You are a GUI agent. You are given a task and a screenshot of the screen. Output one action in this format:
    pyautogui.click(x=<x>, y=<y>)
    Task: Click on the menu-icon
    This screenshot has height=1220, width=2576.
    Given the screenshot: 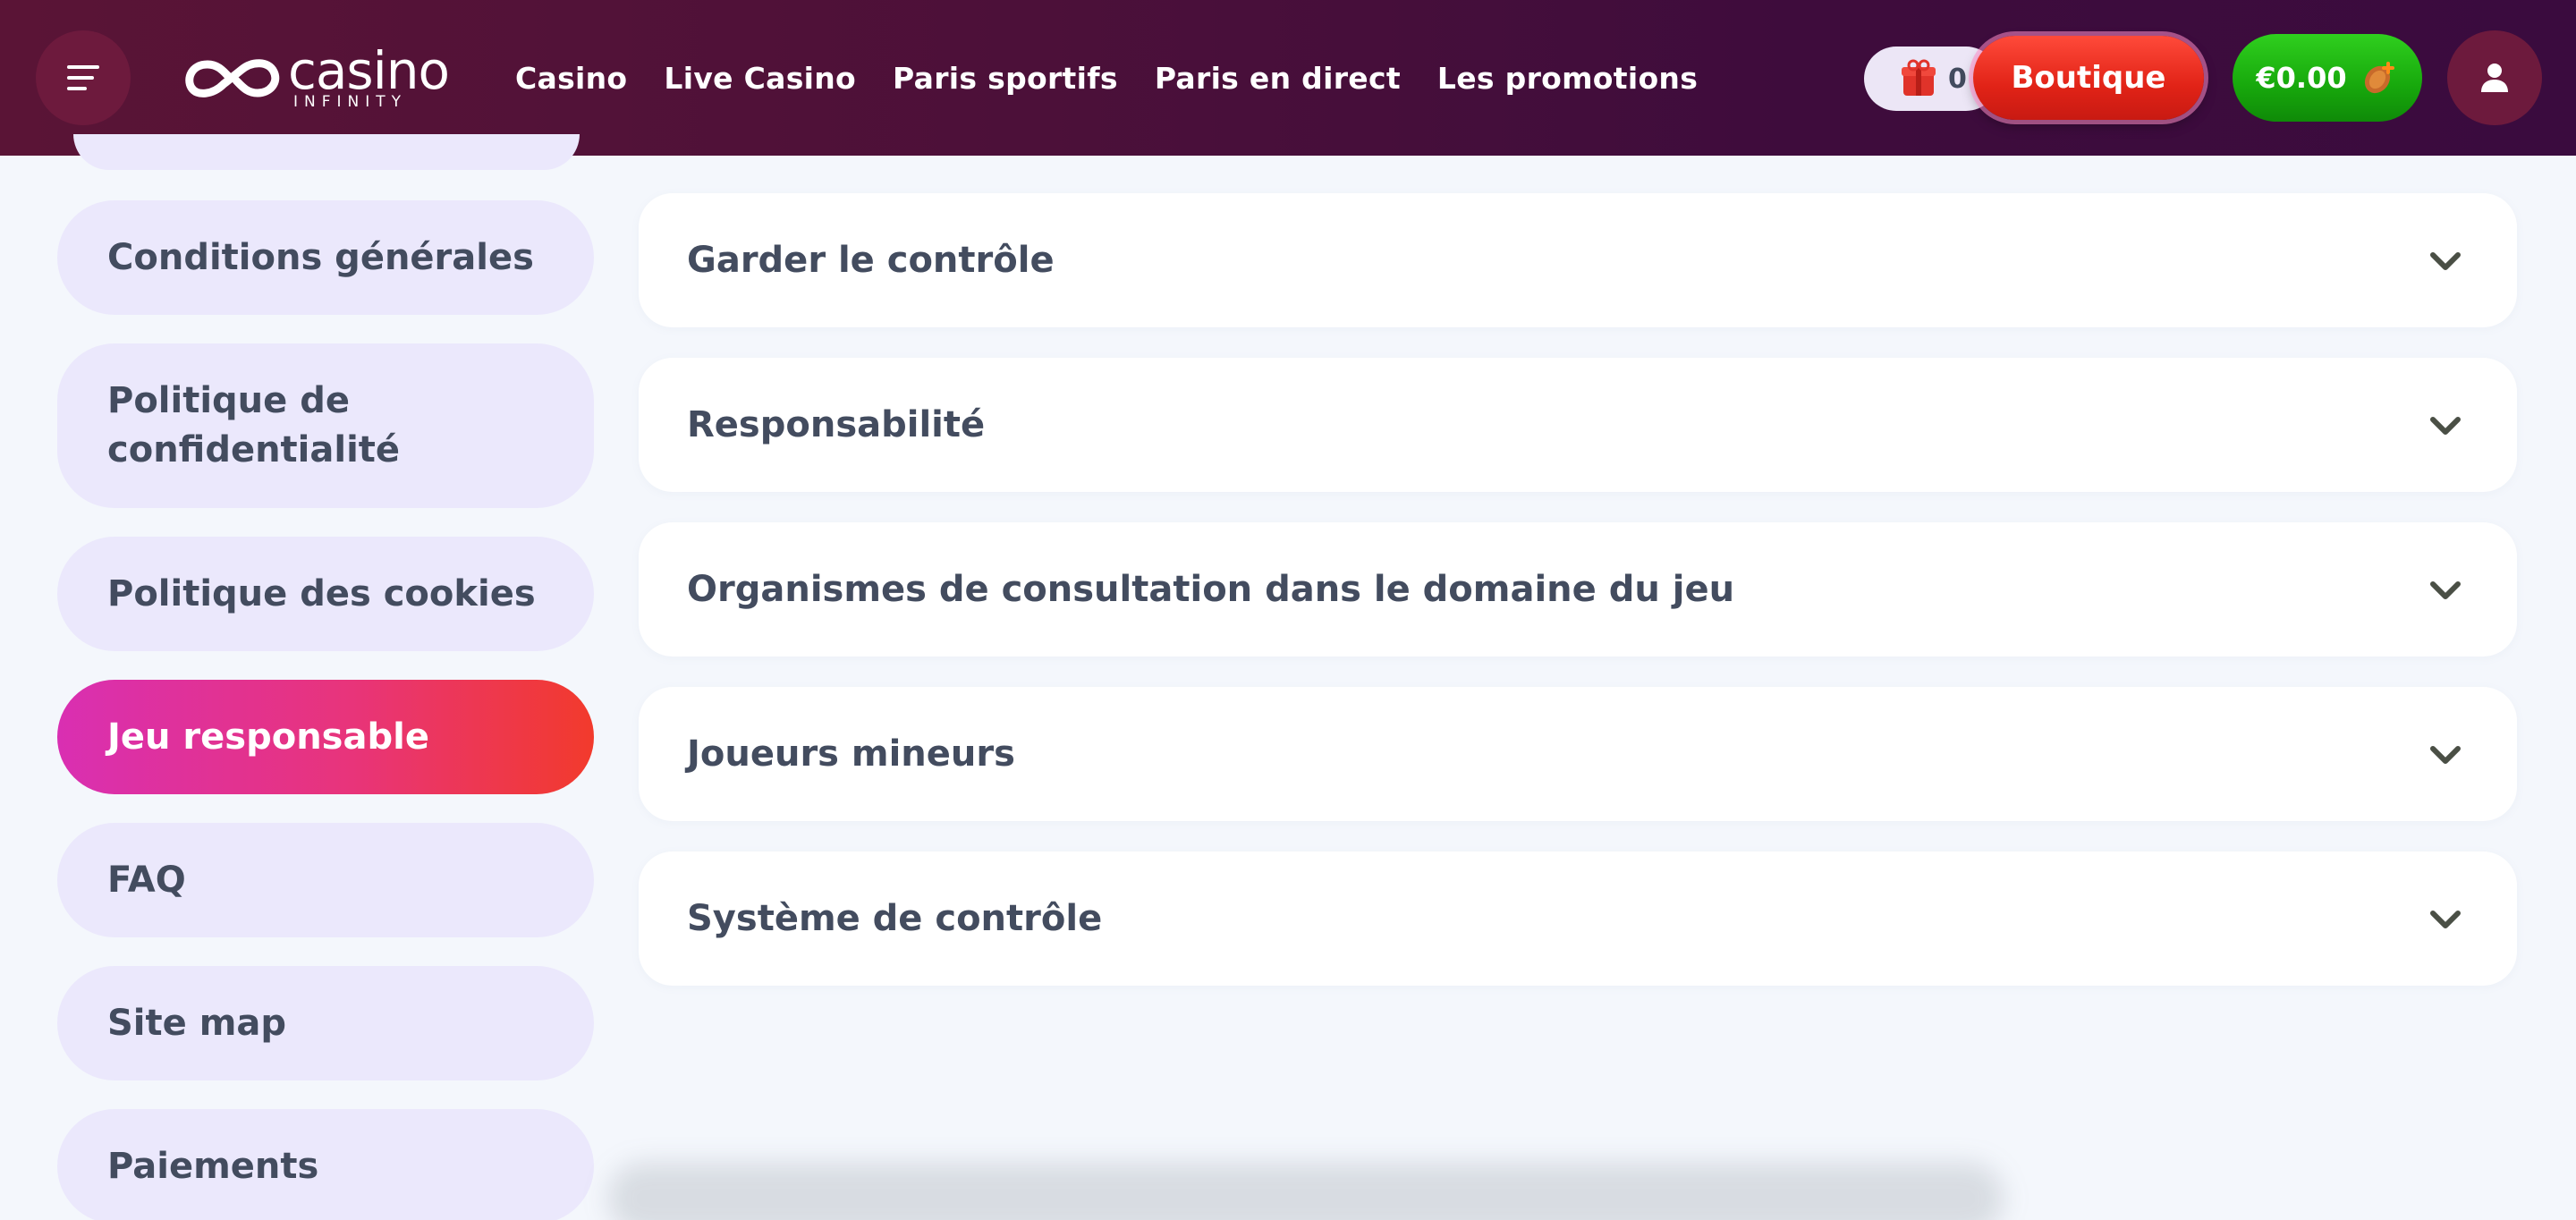 What is the action you would take?
    pyautogui.click(x=83, y=77)
    